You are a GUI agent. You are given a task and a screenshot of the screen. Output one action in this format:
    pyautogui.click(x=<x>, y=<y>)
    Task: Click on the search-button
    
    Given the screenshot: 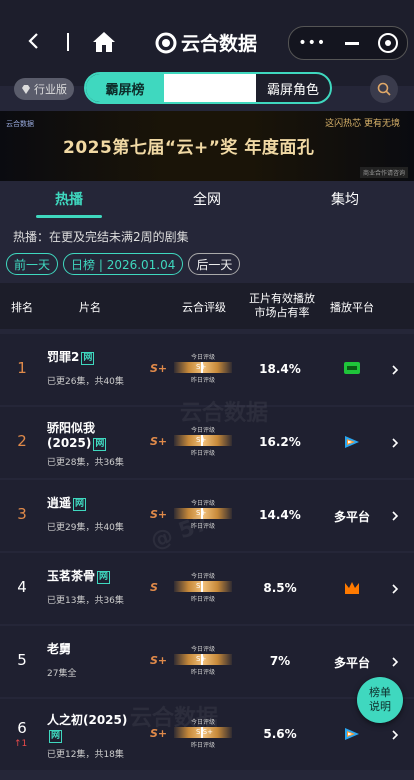 What is the action you would take?
    pyautogui.click(x=384, y=89)
    